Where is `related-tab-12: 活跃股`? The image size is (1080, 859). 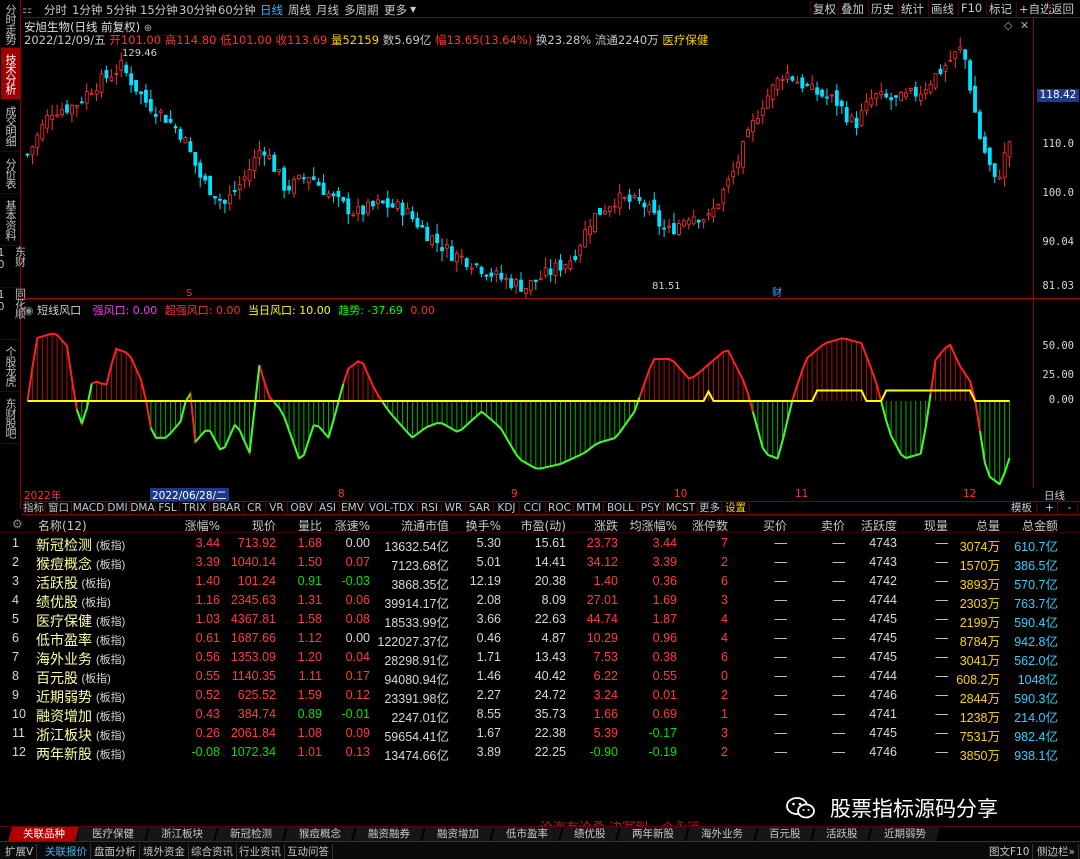 related-tab-12: 活跃股 is located at coordinates (842, 834).